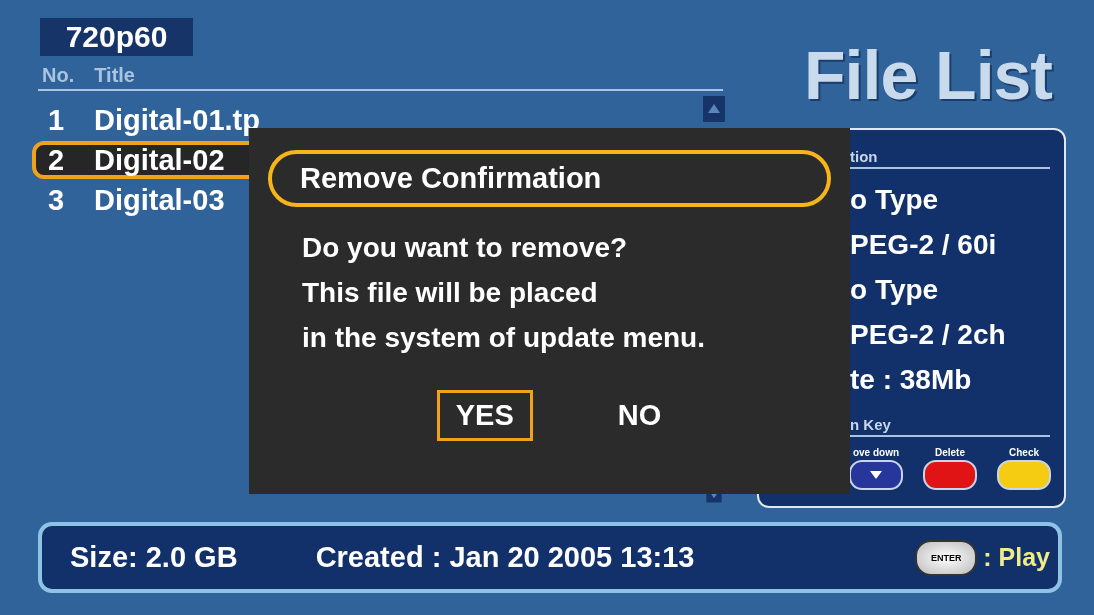  Describe the element at coordinates (1024, 452) in the screenshot. I see `key-label: Check` at that location.